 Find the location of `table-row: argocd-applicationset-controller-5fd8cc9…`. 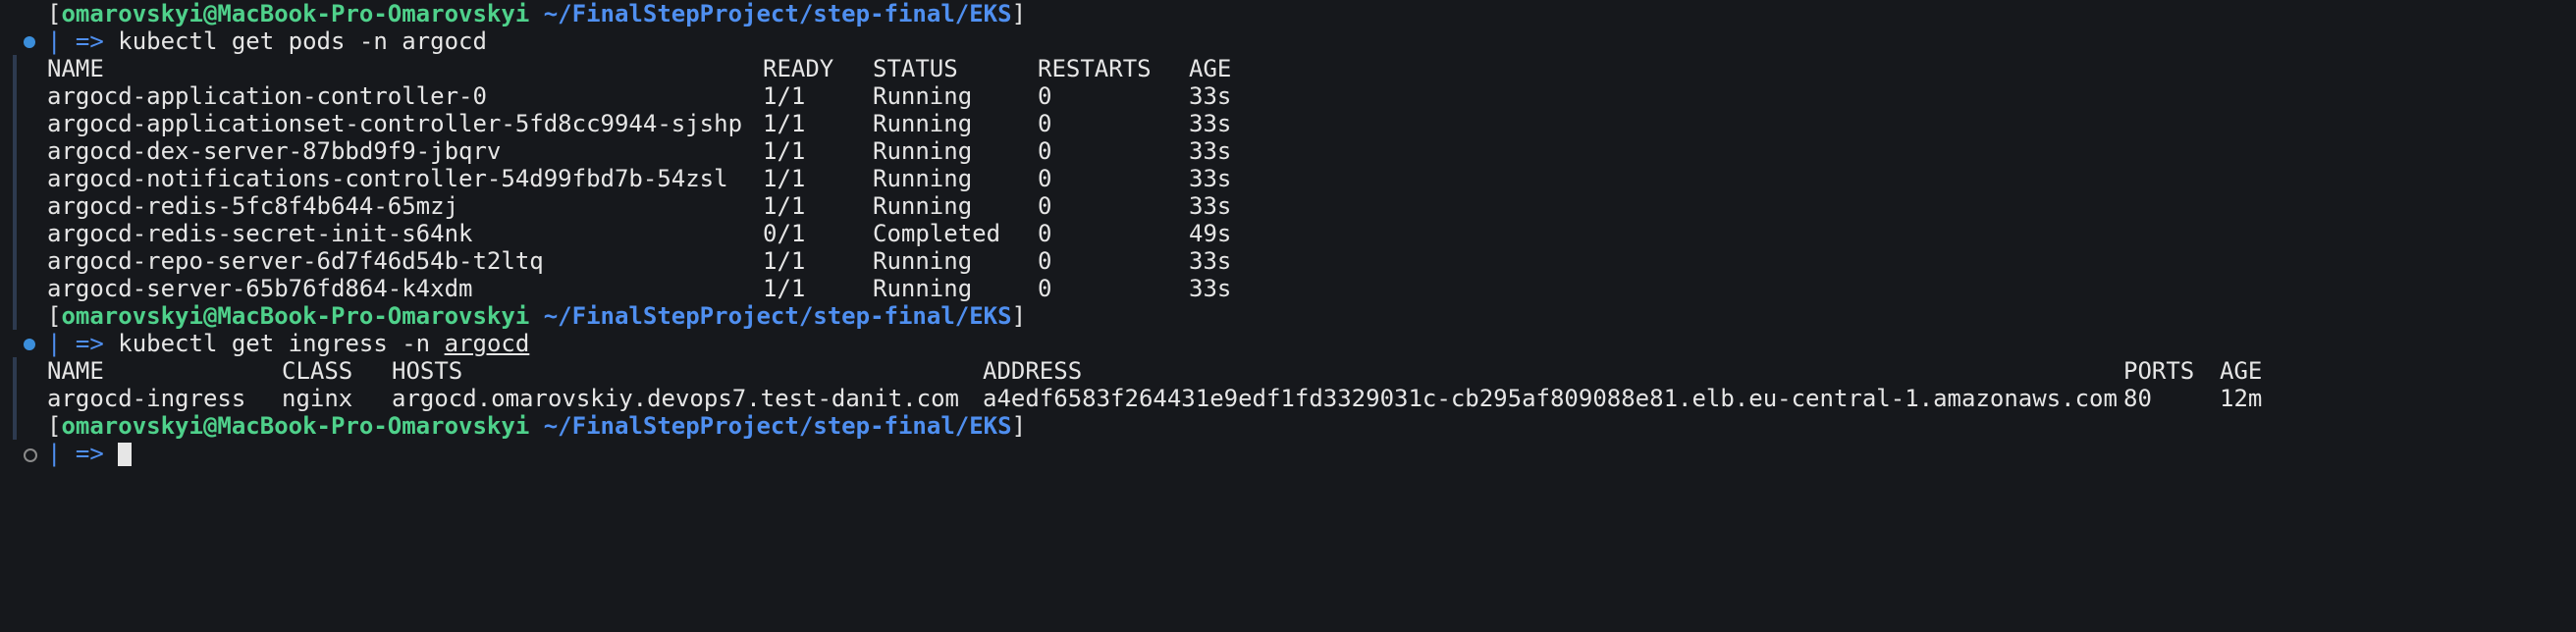

table-row: argocd-applicationset-controller-5fd8cc9… is located at coordinates (615, 124).